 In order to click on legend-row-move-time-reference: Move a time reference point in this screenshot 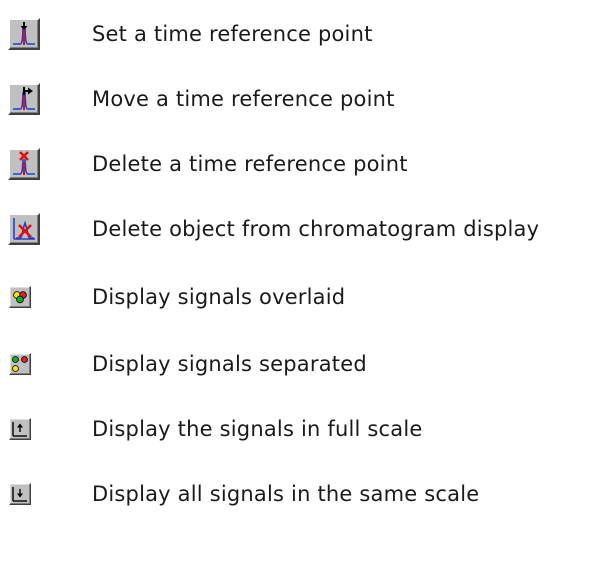, I will do `click(296, 100)`.